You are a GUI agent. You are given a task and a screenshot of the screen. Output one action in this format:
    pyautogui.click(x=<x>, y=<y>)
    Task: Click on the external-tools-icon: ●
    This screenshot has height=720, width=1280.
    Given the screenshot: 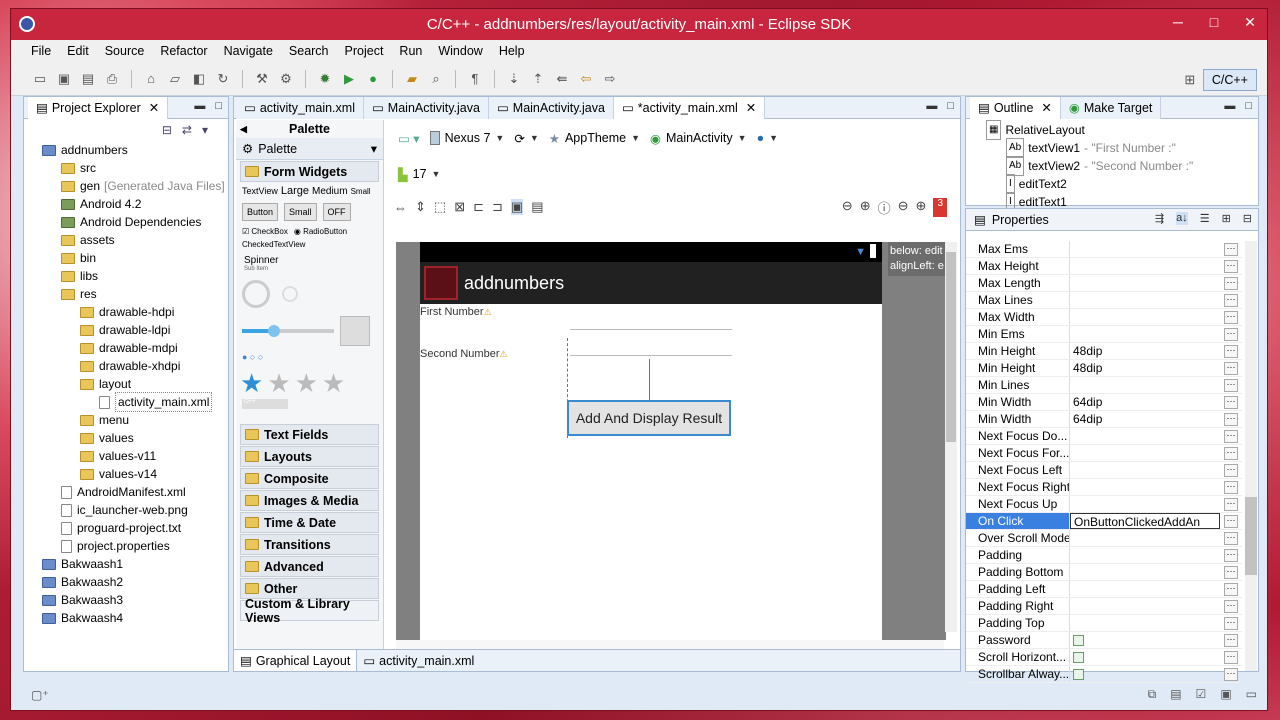 What is the action you would take?
    pyautogui.click(x=373, y=79)
    